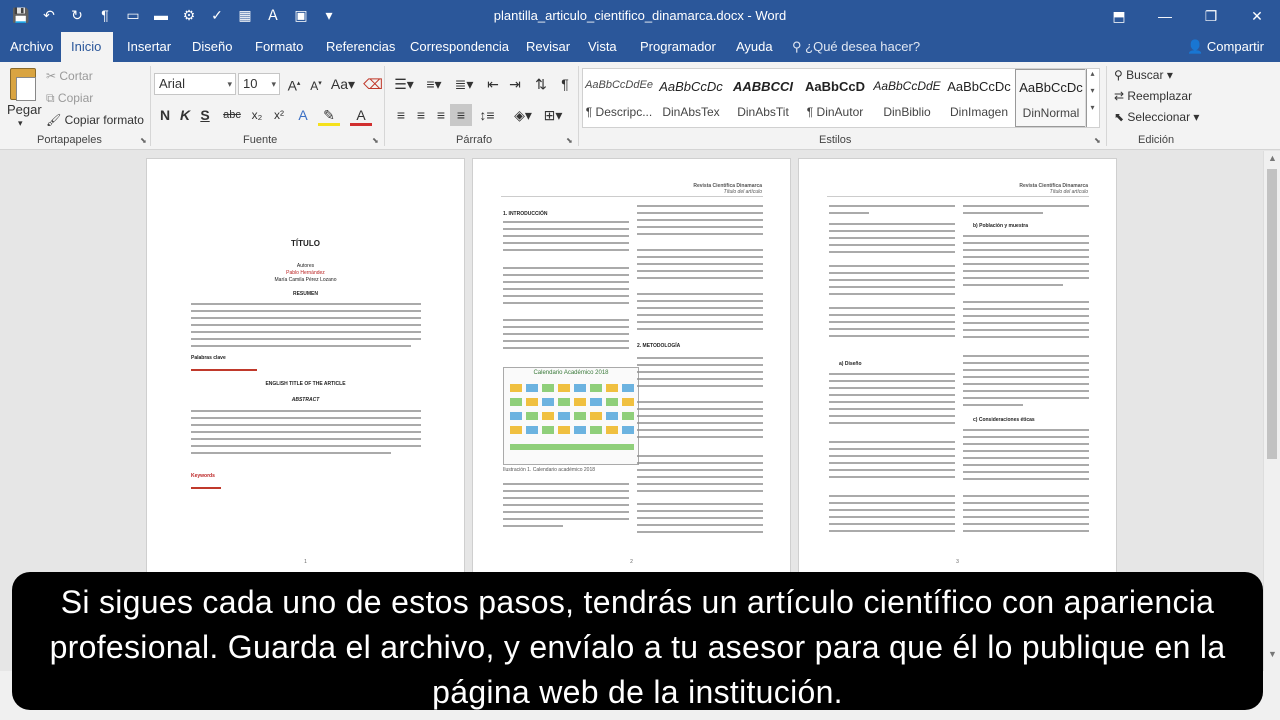 This screenshot has width=1280, height=720. What do you see at coordinates (1143, 75) in the screenshot?
I see `find-button: ⚲ Buscar ▾` at bounding box center [1143, 75].